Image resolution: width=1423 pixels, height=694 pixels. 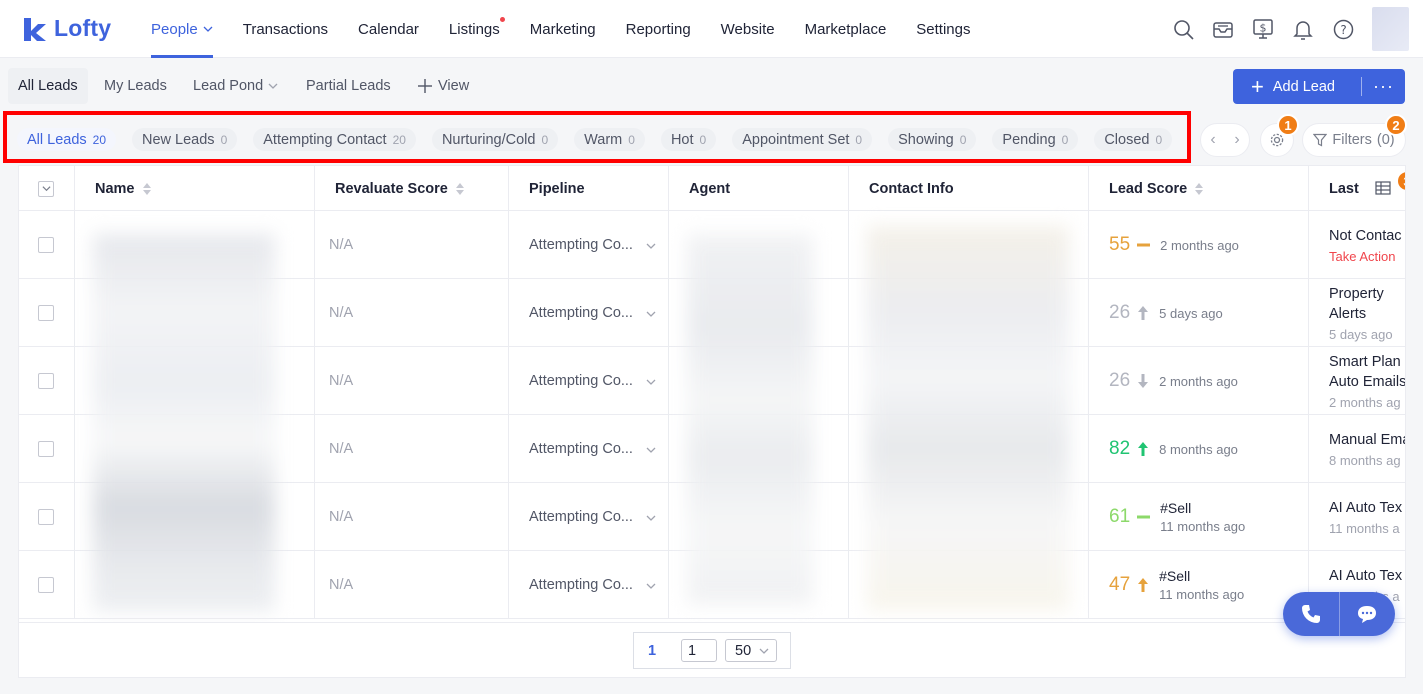 What do you see at coordinates (1365, 460) in the screenshot?
I see `last-activity-time: 8 months ag` at bounding box center [1365, 460].